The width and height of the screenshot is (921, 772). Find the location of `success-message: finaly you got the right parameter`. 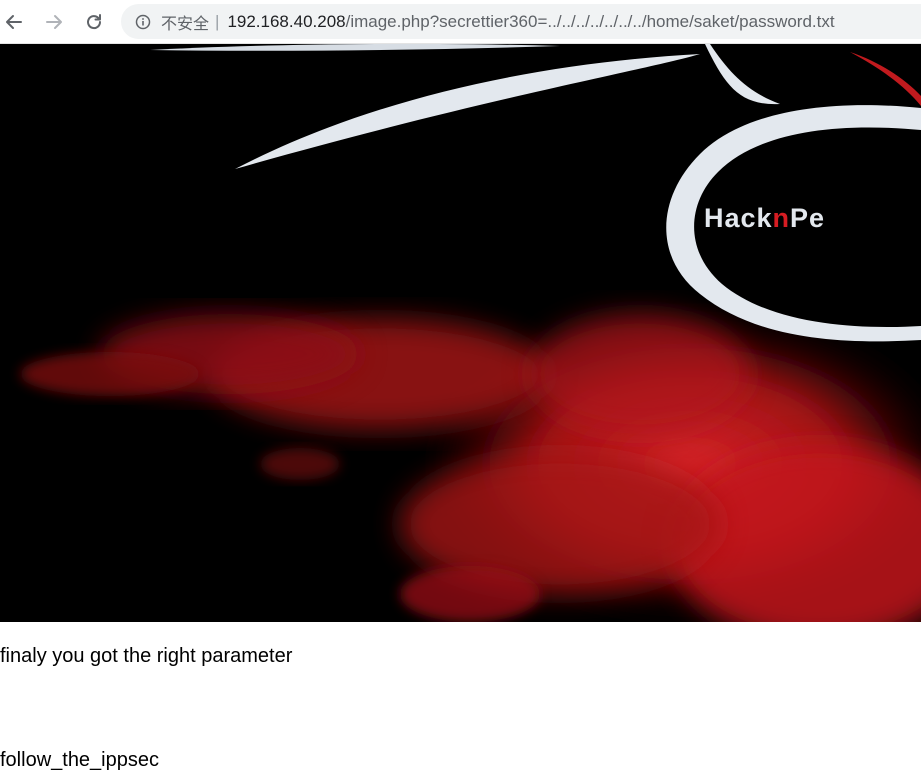

success-message: finaly you got the right parameter is located at coordinates (146, 656).